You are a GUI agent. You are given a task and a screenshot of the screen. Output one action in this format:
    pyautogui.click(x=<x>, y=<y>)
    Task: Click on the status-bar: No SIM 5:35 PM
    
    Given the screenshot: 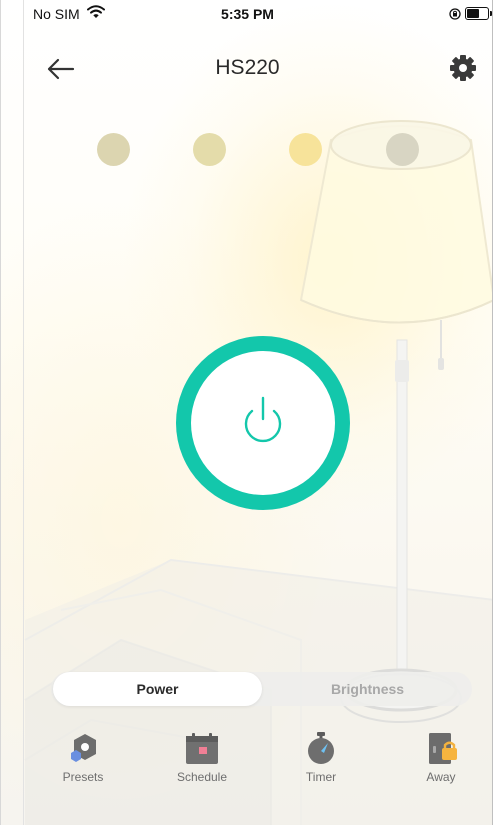 What is the action you would take?
    pyautogui.click(x=247, y=14)
    